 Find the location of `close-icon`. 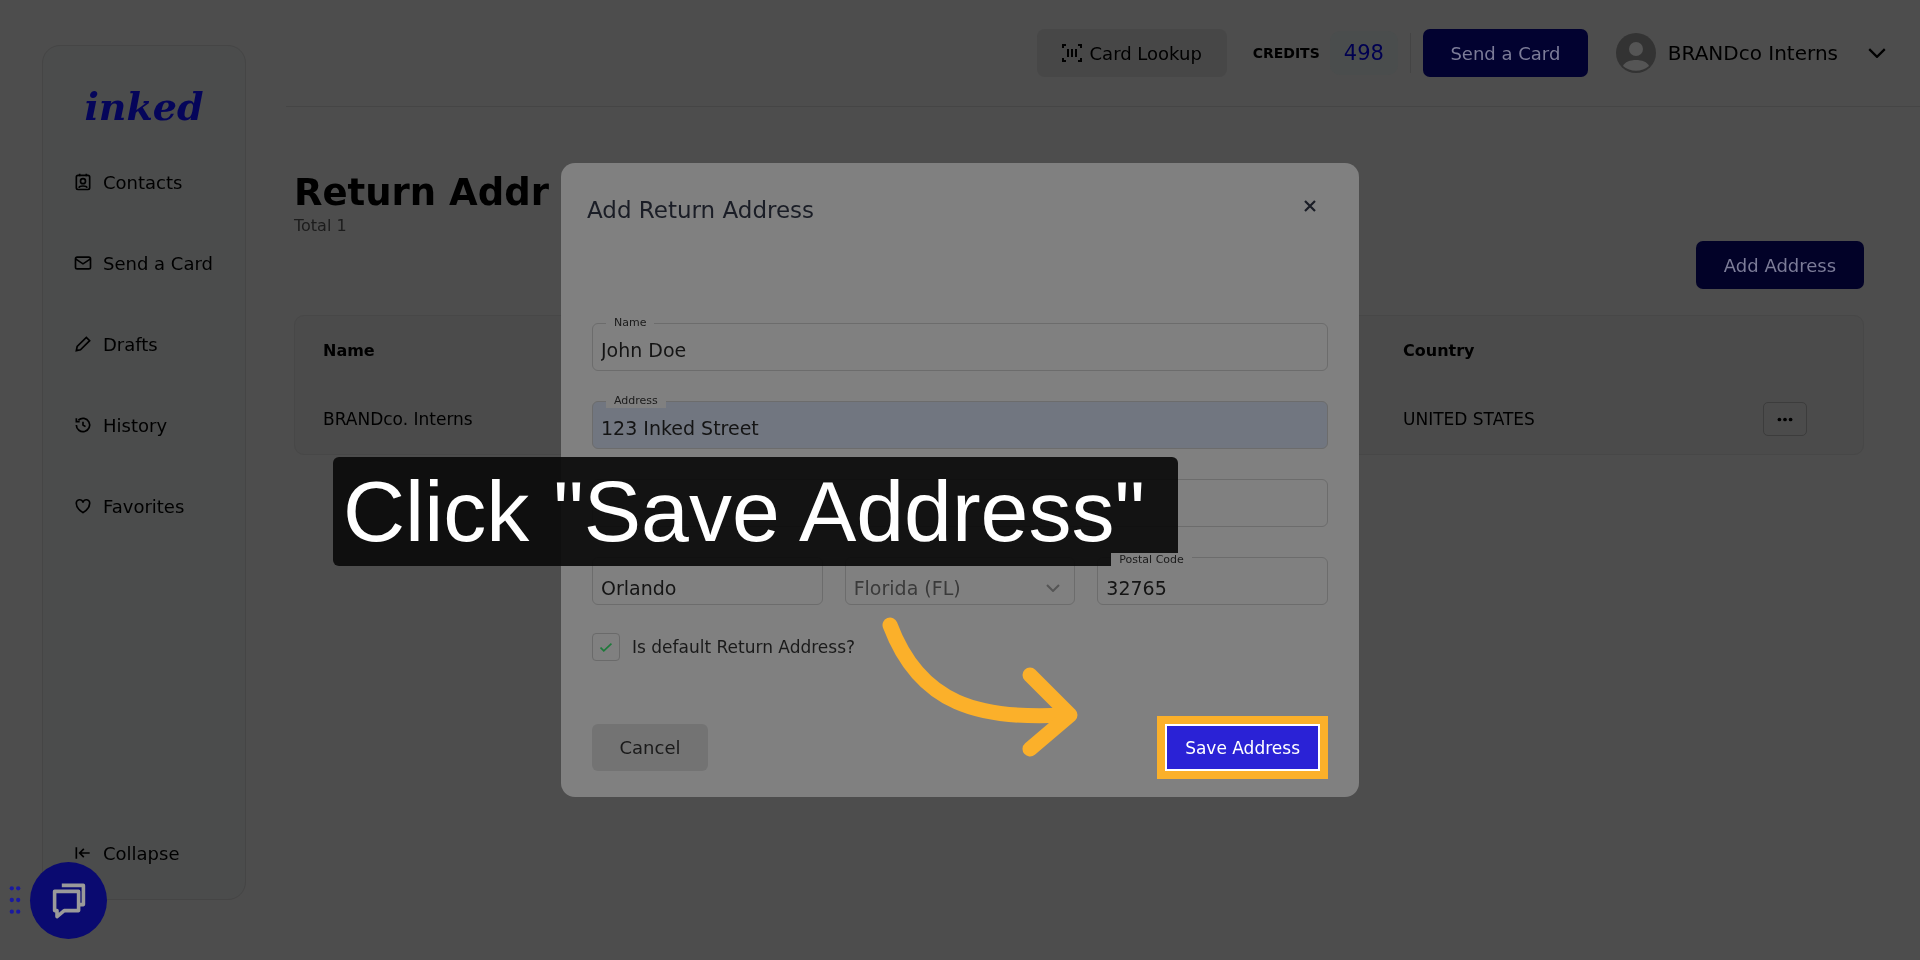

close-icon is located at coordinates (1310, 206).